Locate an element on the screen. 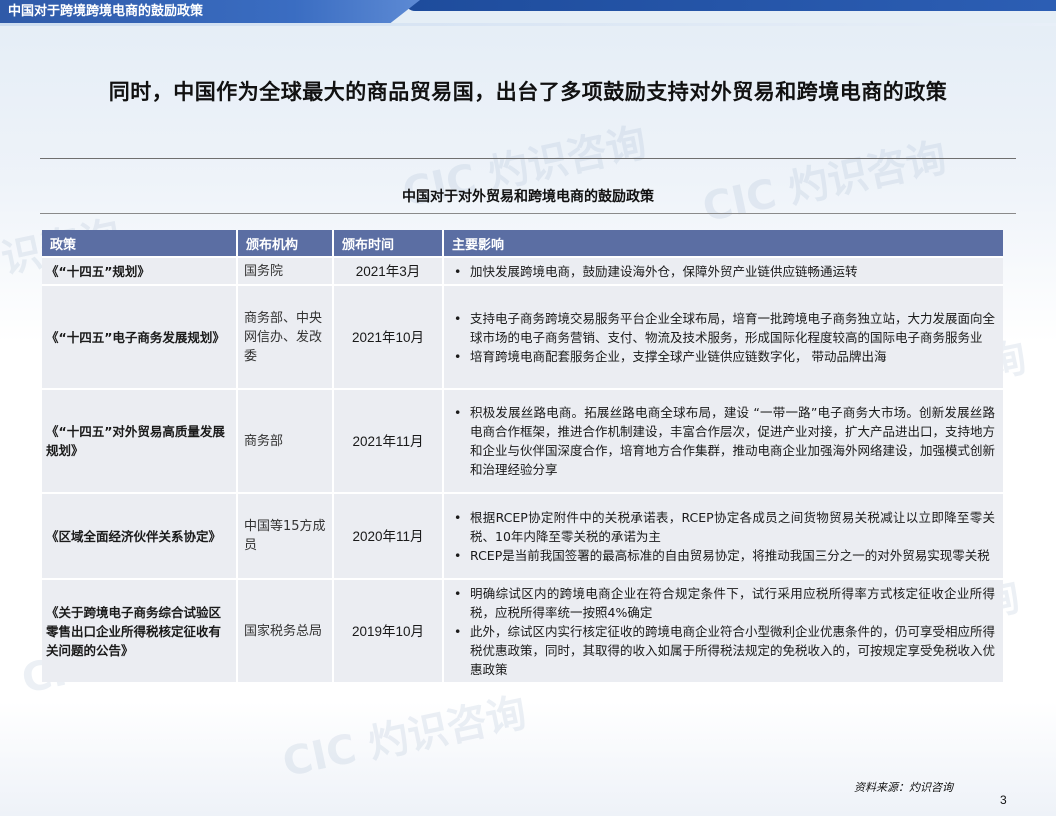  issue-date: 2020年11月 is located at coordinates (389, 535).